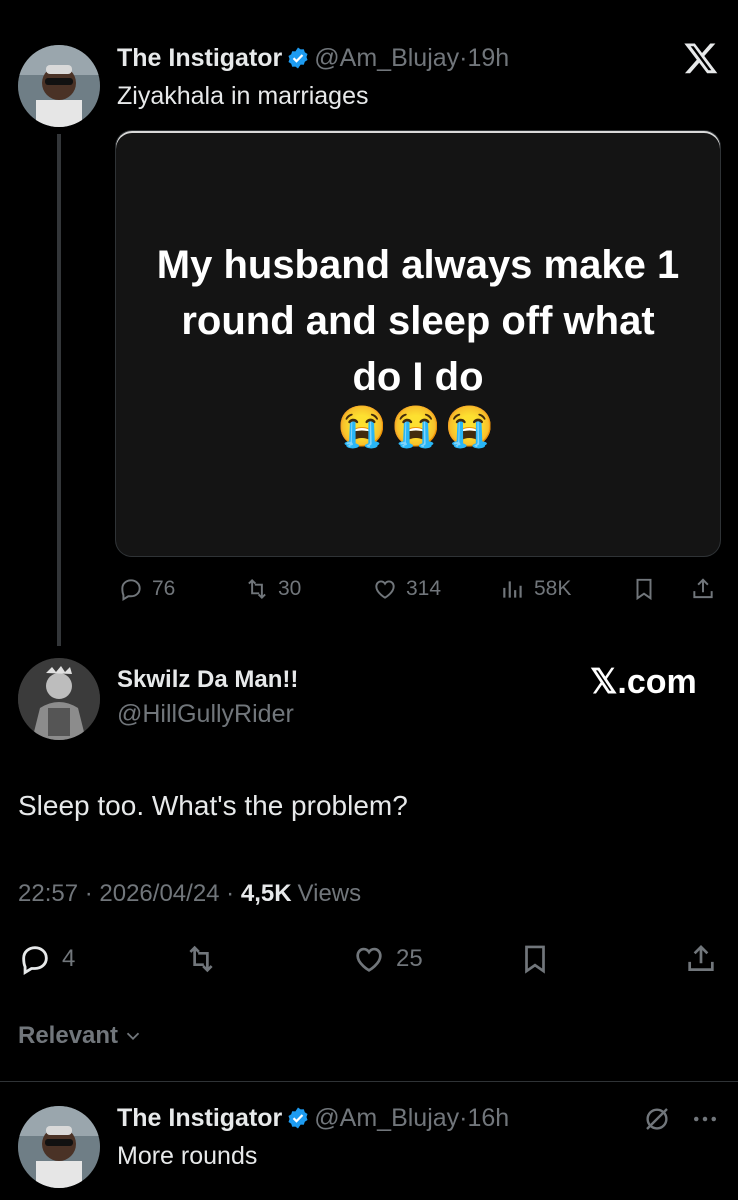 The height and width of the screenshot is (1200, 738). I want to click on reply-count: 4, so click(69, 958).